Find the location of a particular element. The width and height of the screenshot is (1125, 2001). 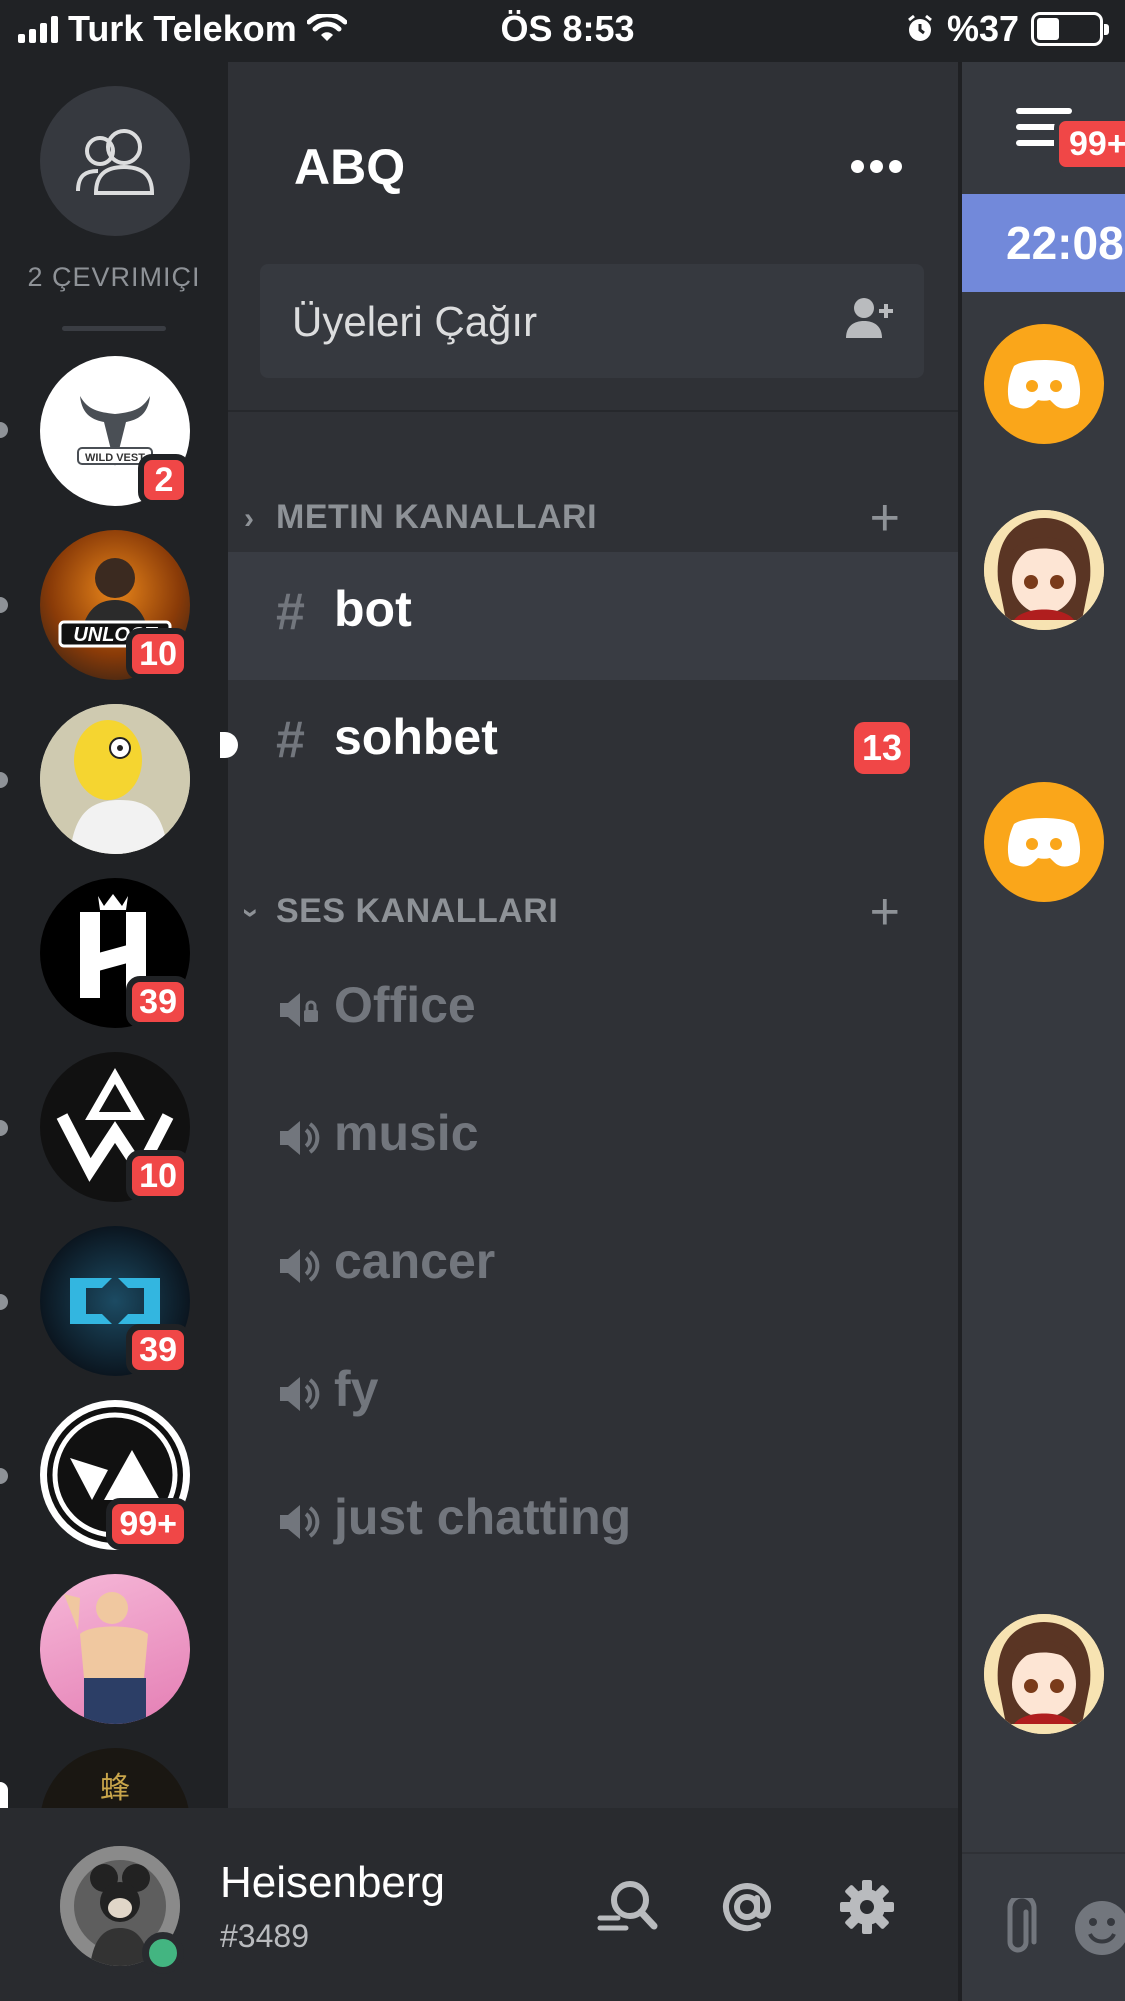

header-divider is located at coordinates (593, 411).